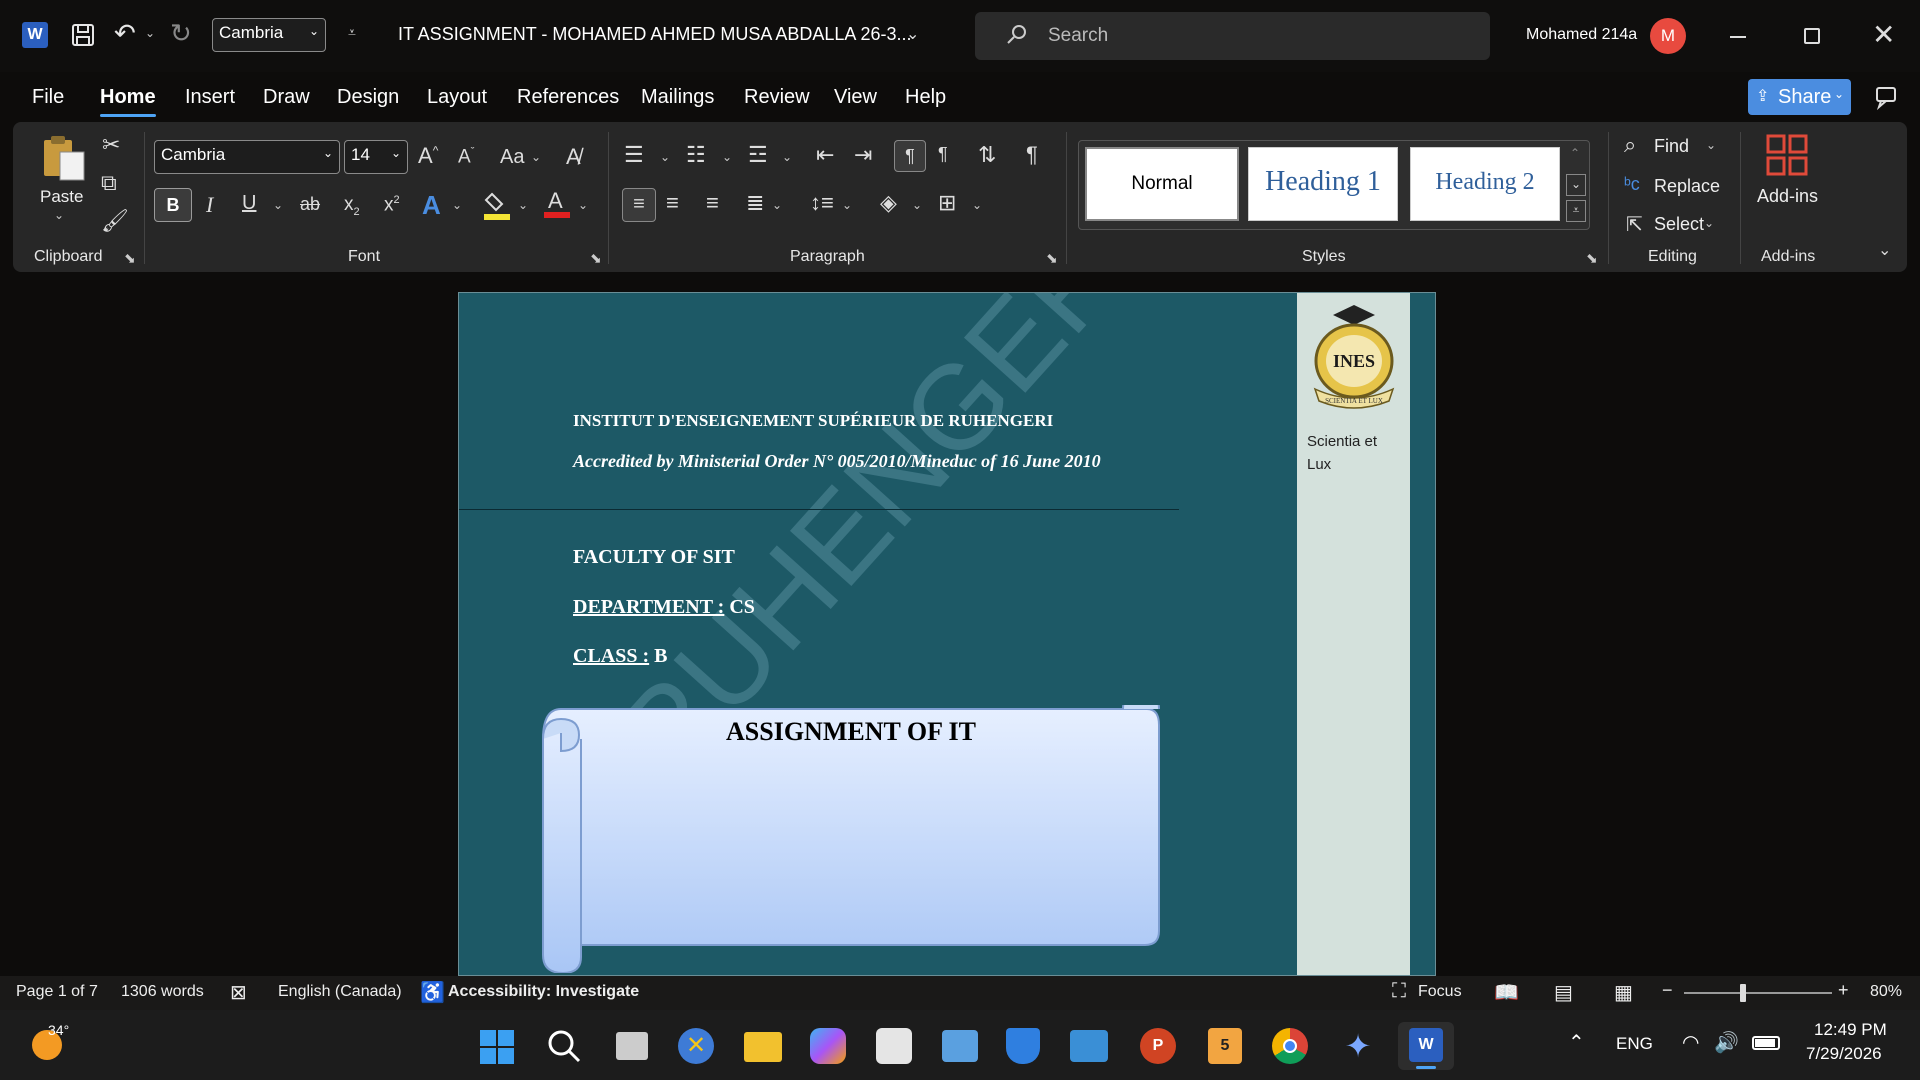 This screenshot has height=1080, width=1920. What do you see at coordinates (987, 155) in the screenshot?
I see `sort-icon: ⇅` at bounding box center [987, 155].